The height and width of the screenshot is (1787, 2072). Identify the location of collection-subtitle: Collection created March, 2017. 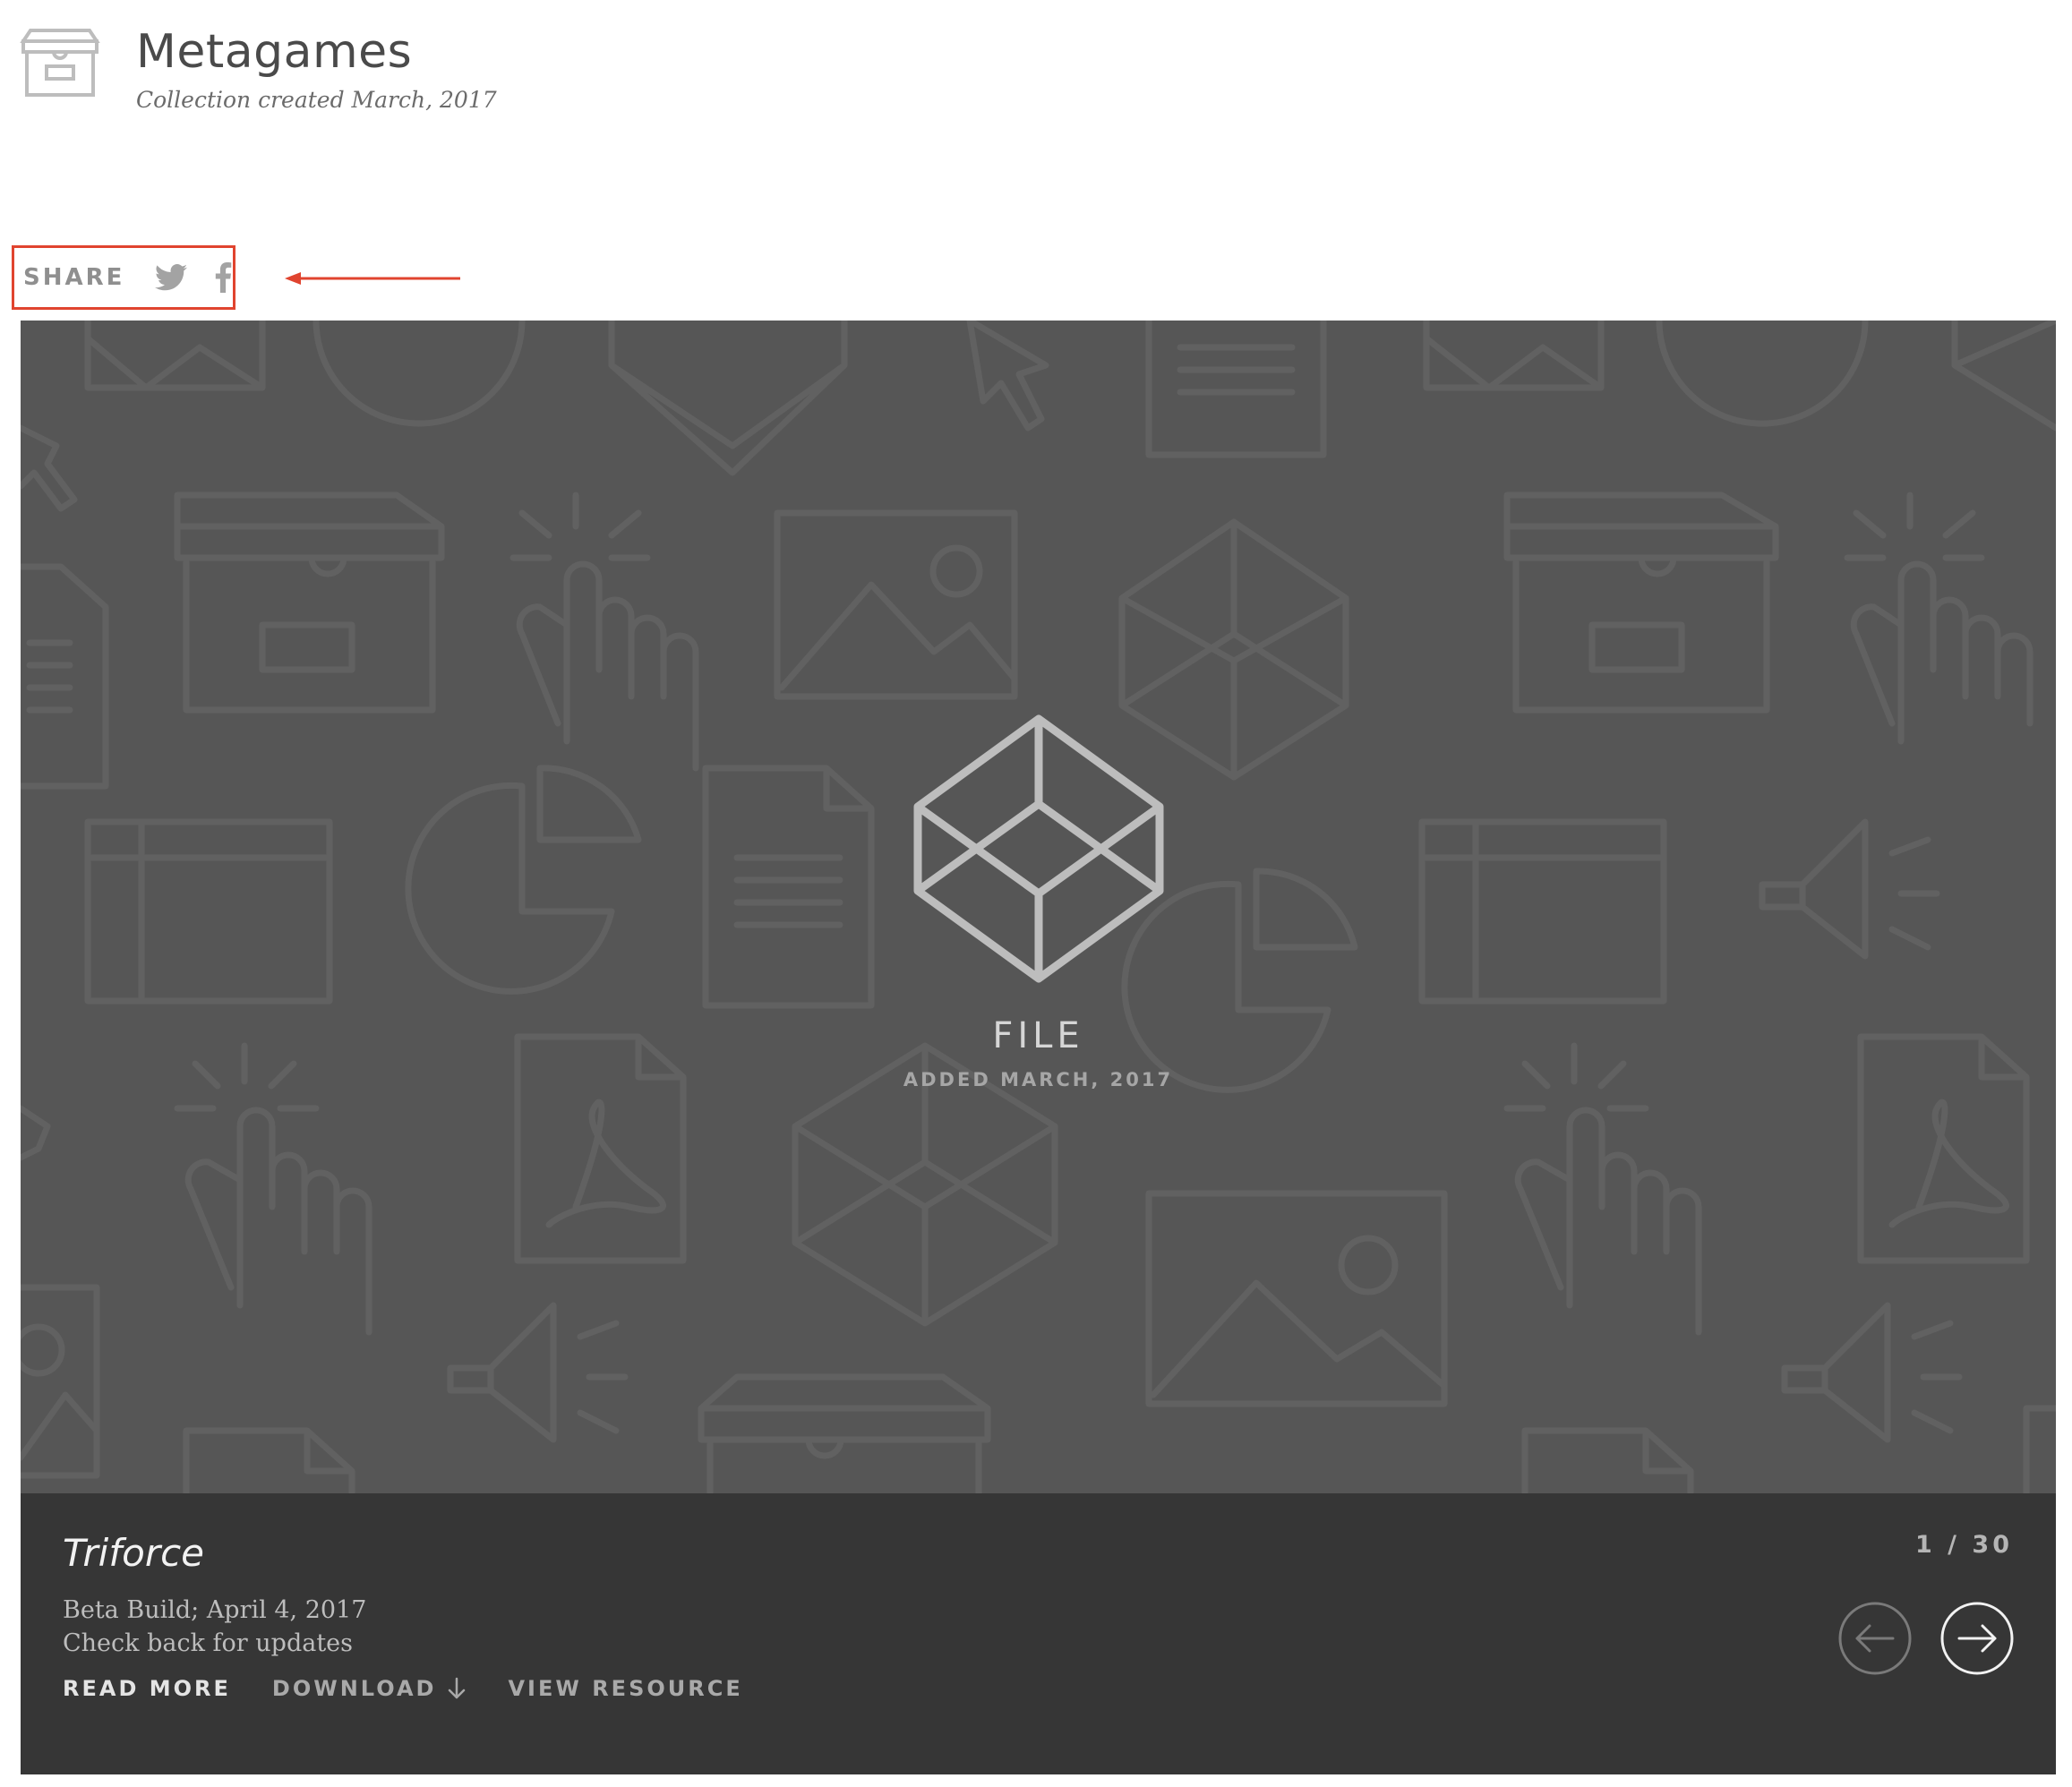
(316, 100).